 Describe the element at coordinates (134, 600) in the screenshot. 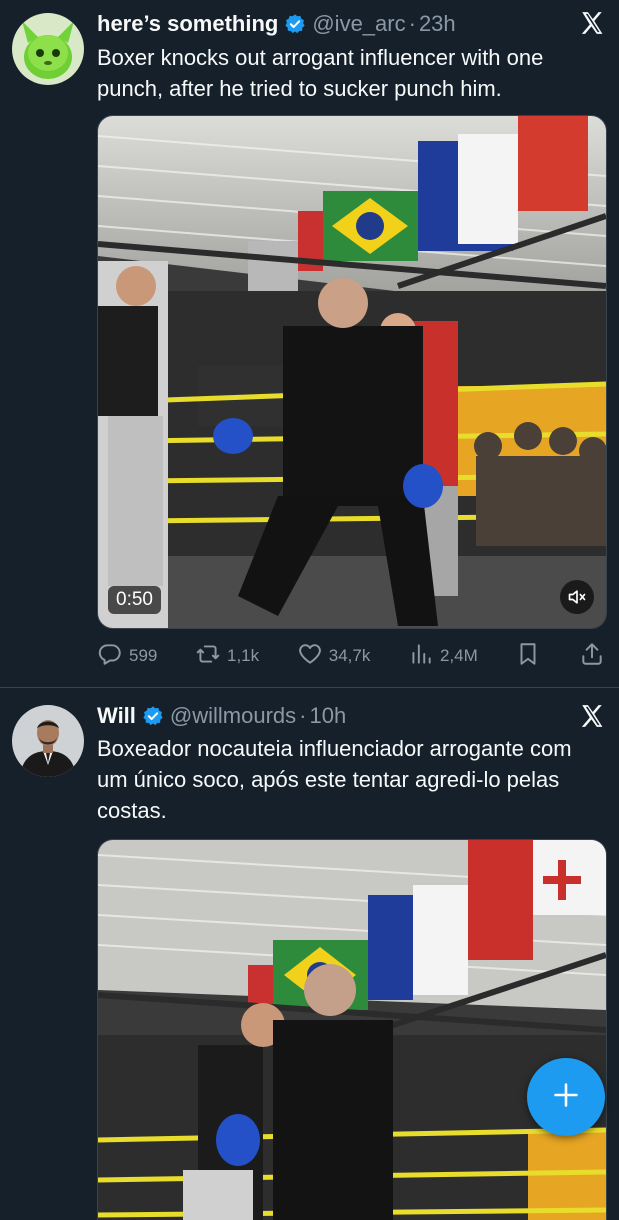

I see `video-duration: 0:50` at that location.